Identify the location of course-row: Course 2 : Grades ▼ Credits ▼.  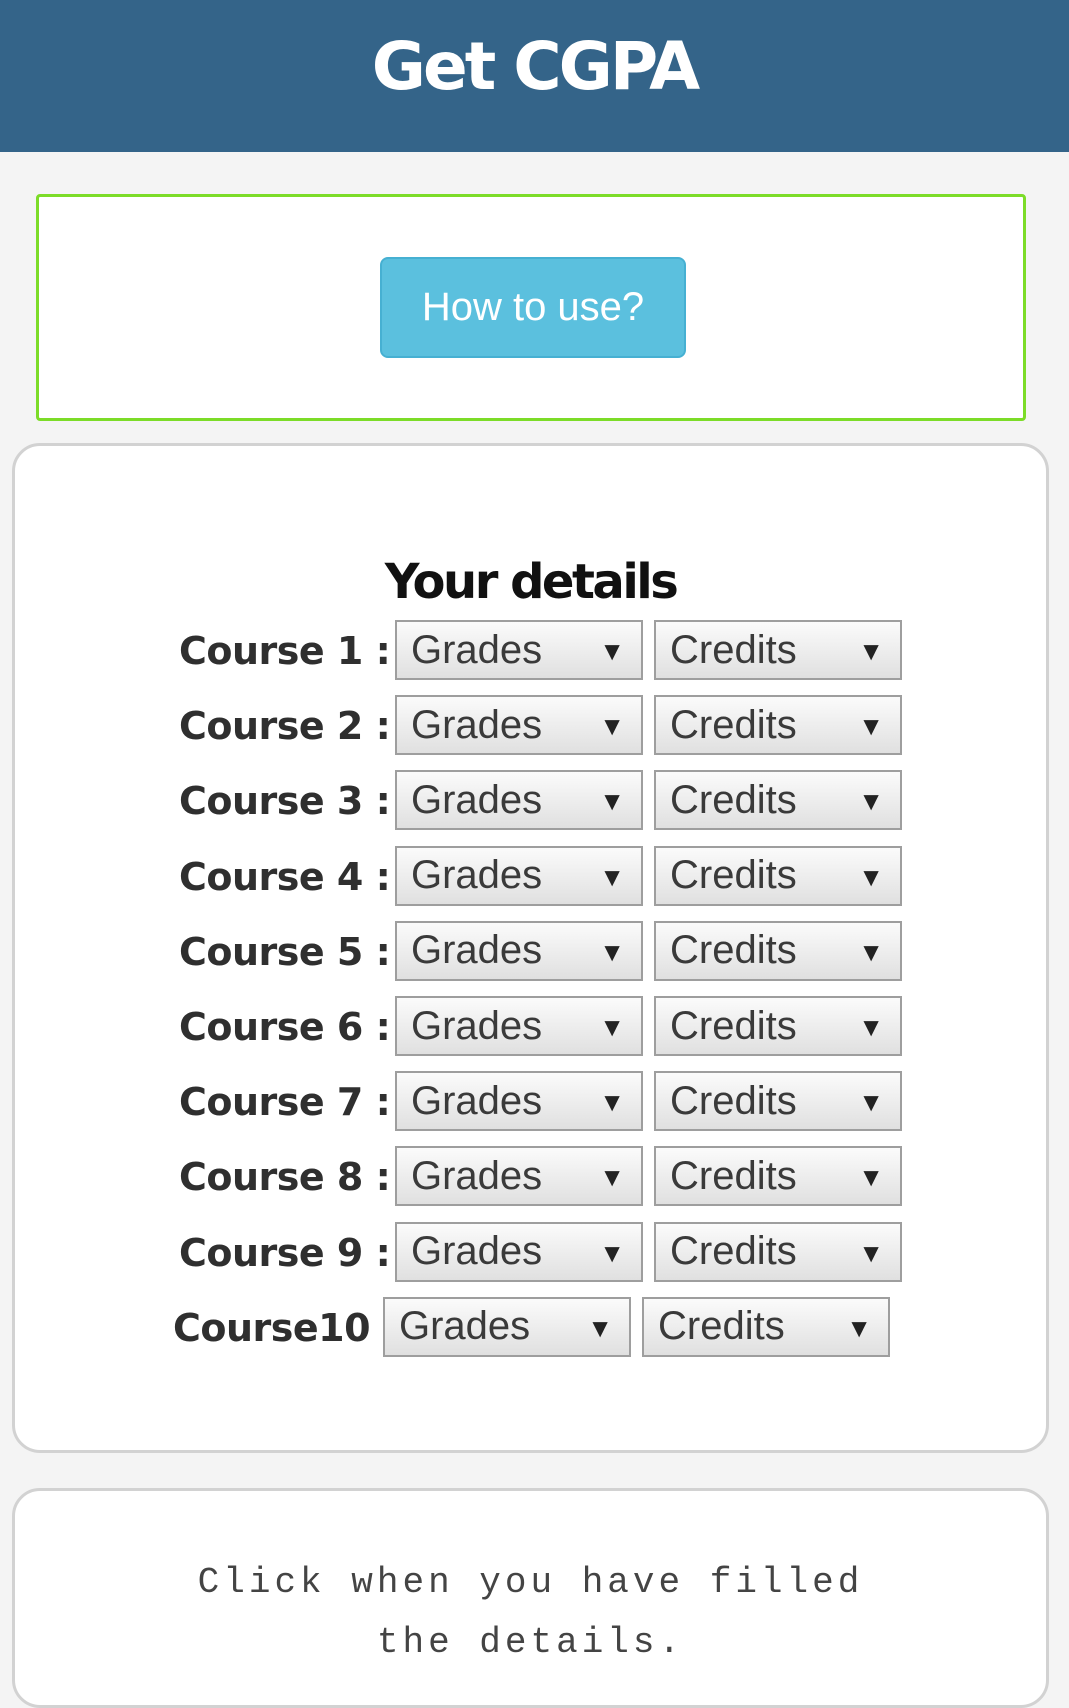
(540, 726).